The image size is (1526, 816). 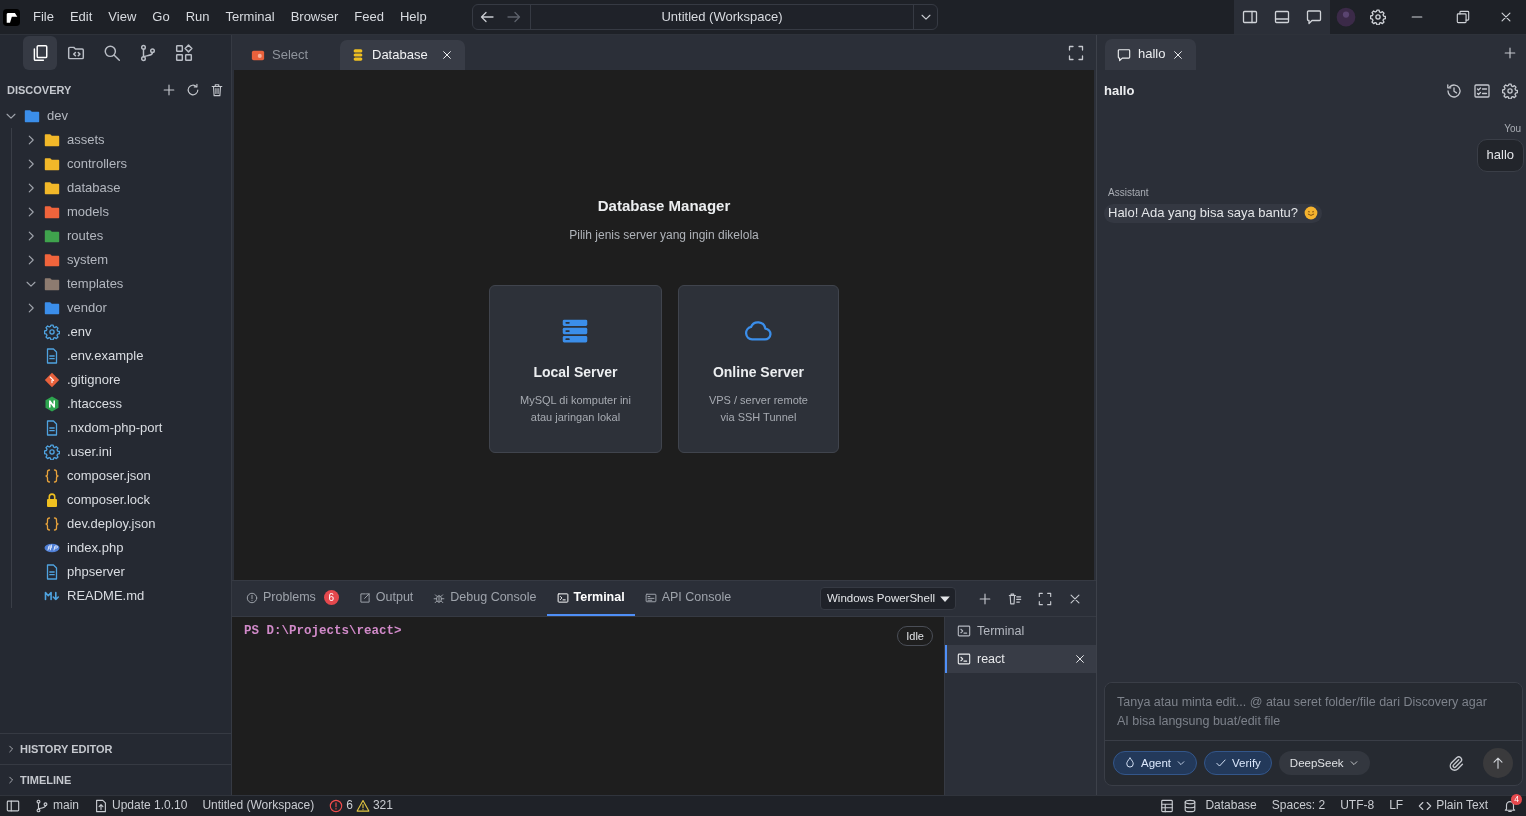 What do you see at coordinates (57, 116) in the screenshot?
I see `folder-name: dev` at bounding box center [57, 116].